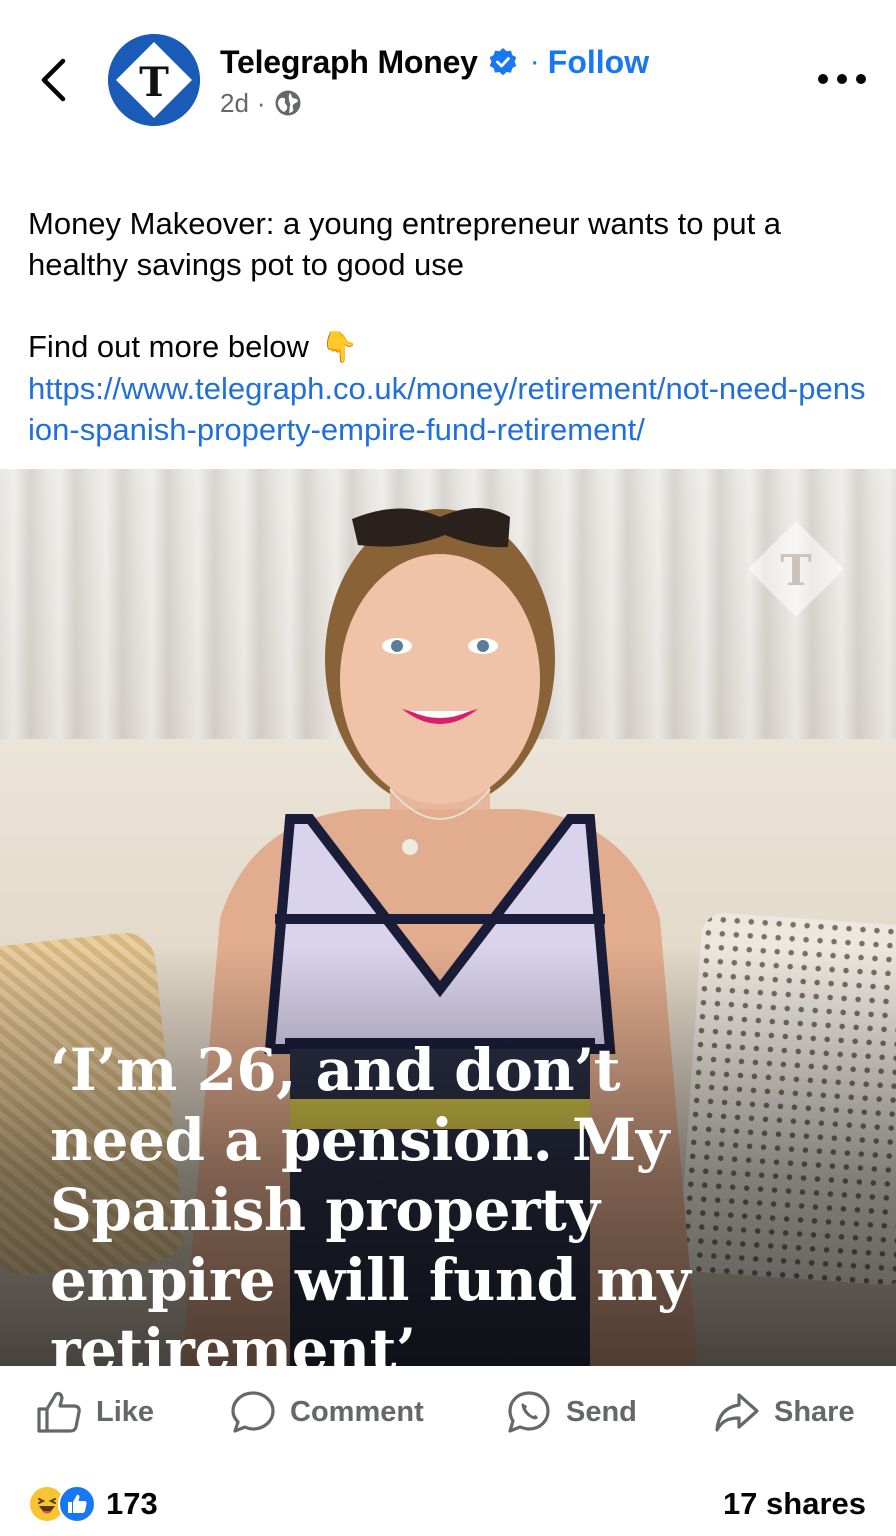 This screenshot has height=1536, width=896. I want to click on spain-flag-icon, so click(49, 182).